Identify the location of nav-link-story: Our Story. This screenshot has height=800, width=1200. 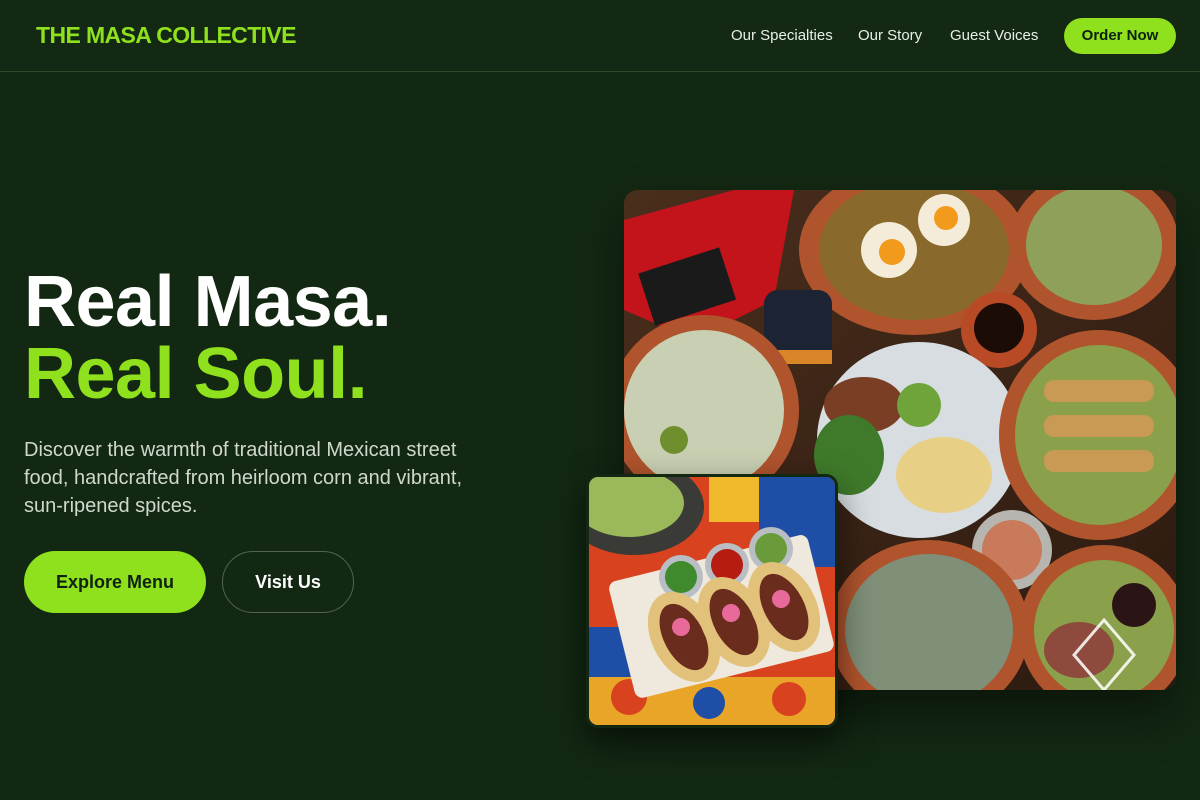
(890, 35).